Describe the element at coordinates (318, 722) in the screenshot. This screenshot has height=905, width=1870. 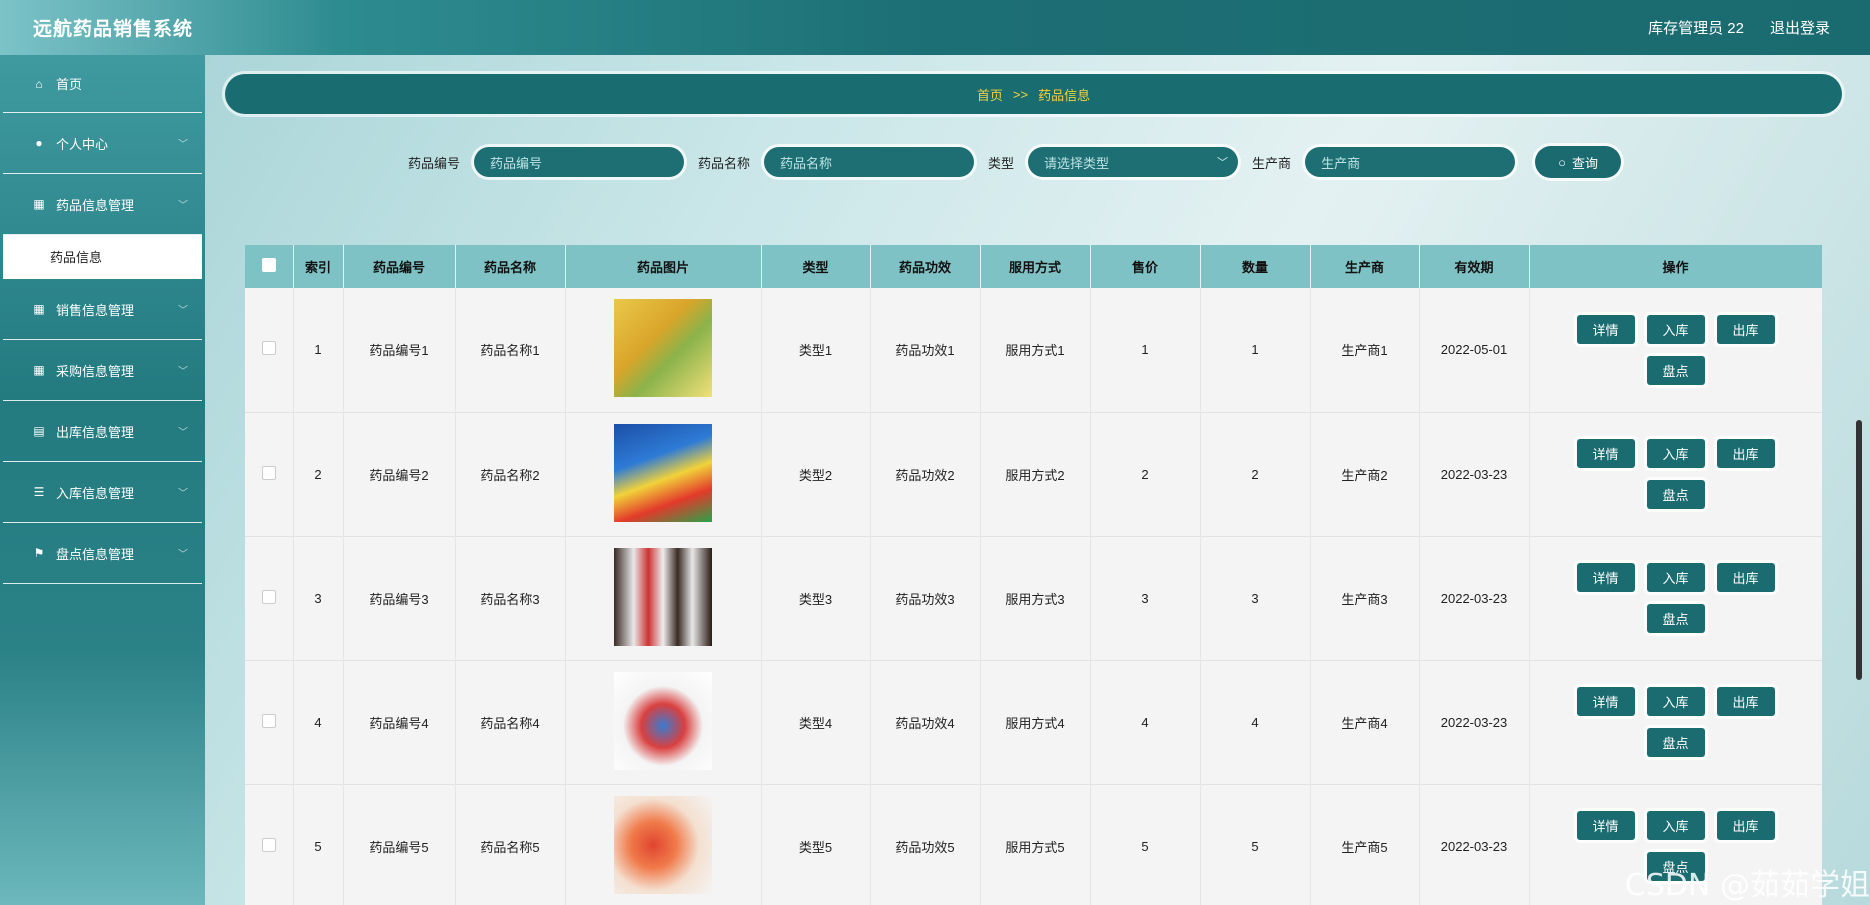
I see `index-cell: 4` at that location.